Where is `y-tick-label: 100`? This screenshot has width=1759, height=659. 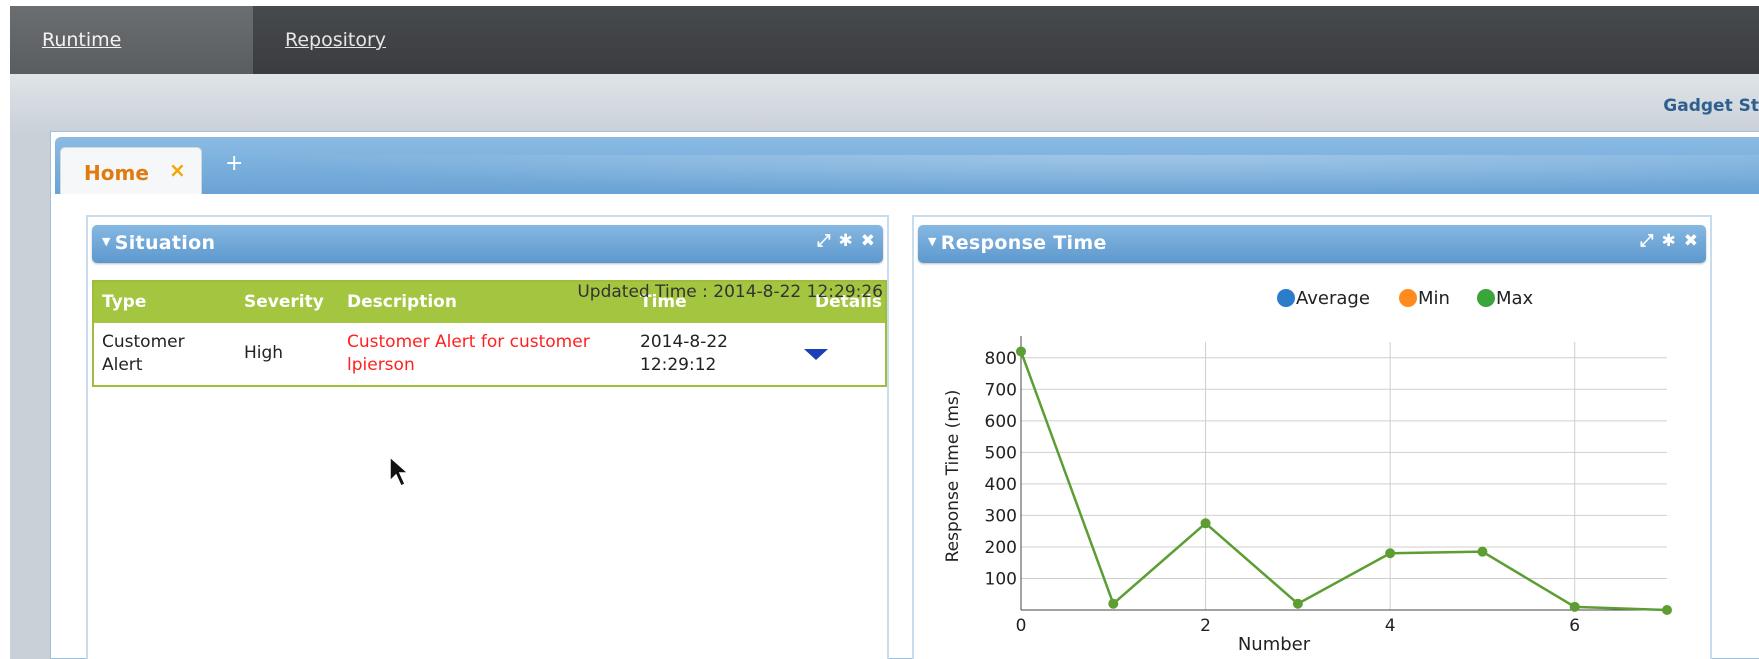
y-tick-label: 100 is located at coordinates (1001, 579).